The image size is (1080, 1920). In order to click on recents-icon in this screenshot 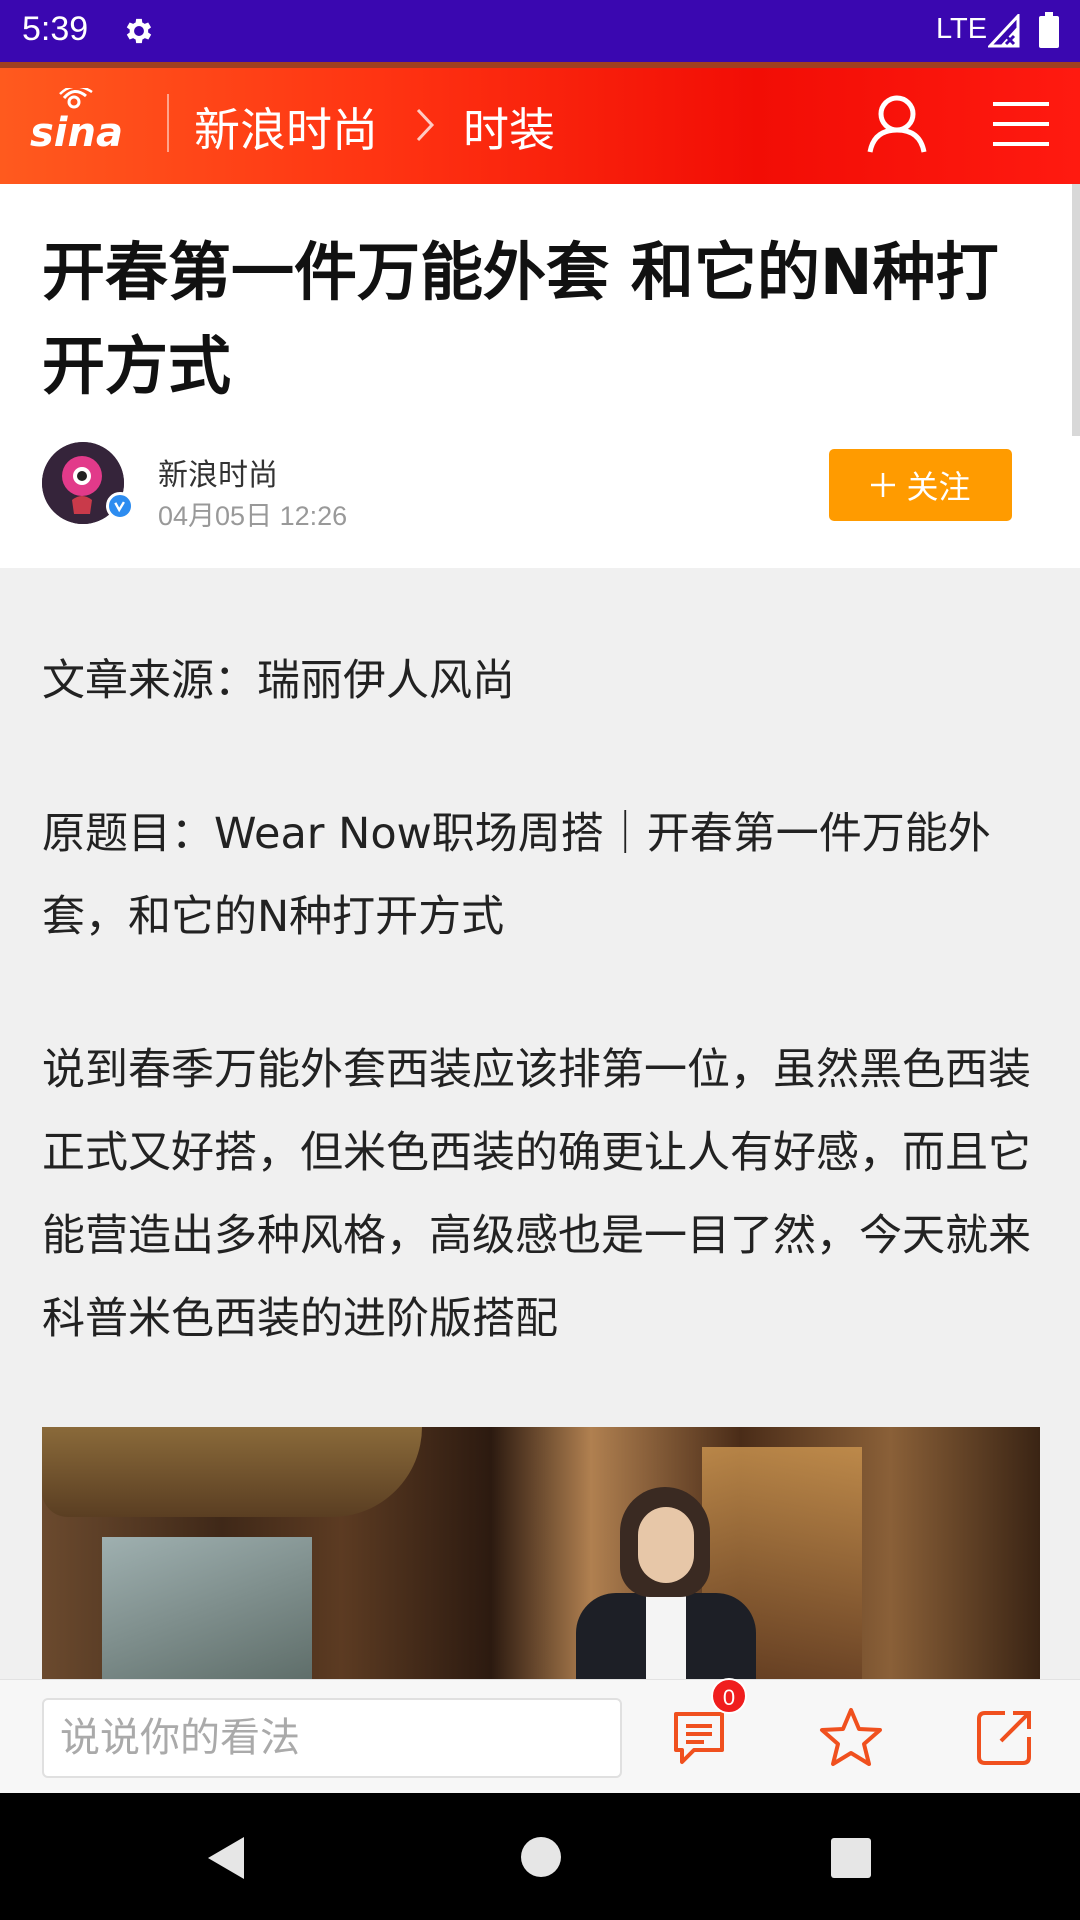, I will do `click(851, 1858)`.